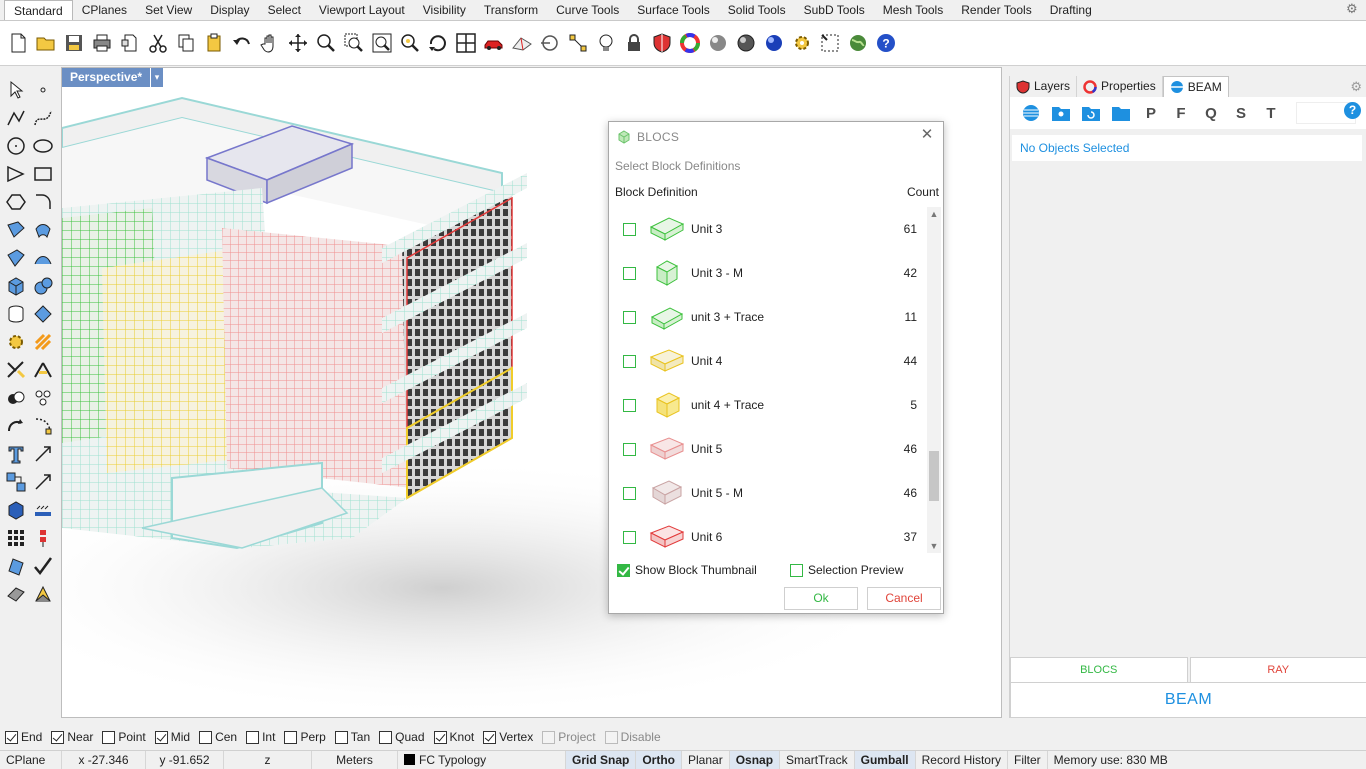 The width and height of the screenshot is (1366, 769). I want to click on save-icon, so click(74, 43).